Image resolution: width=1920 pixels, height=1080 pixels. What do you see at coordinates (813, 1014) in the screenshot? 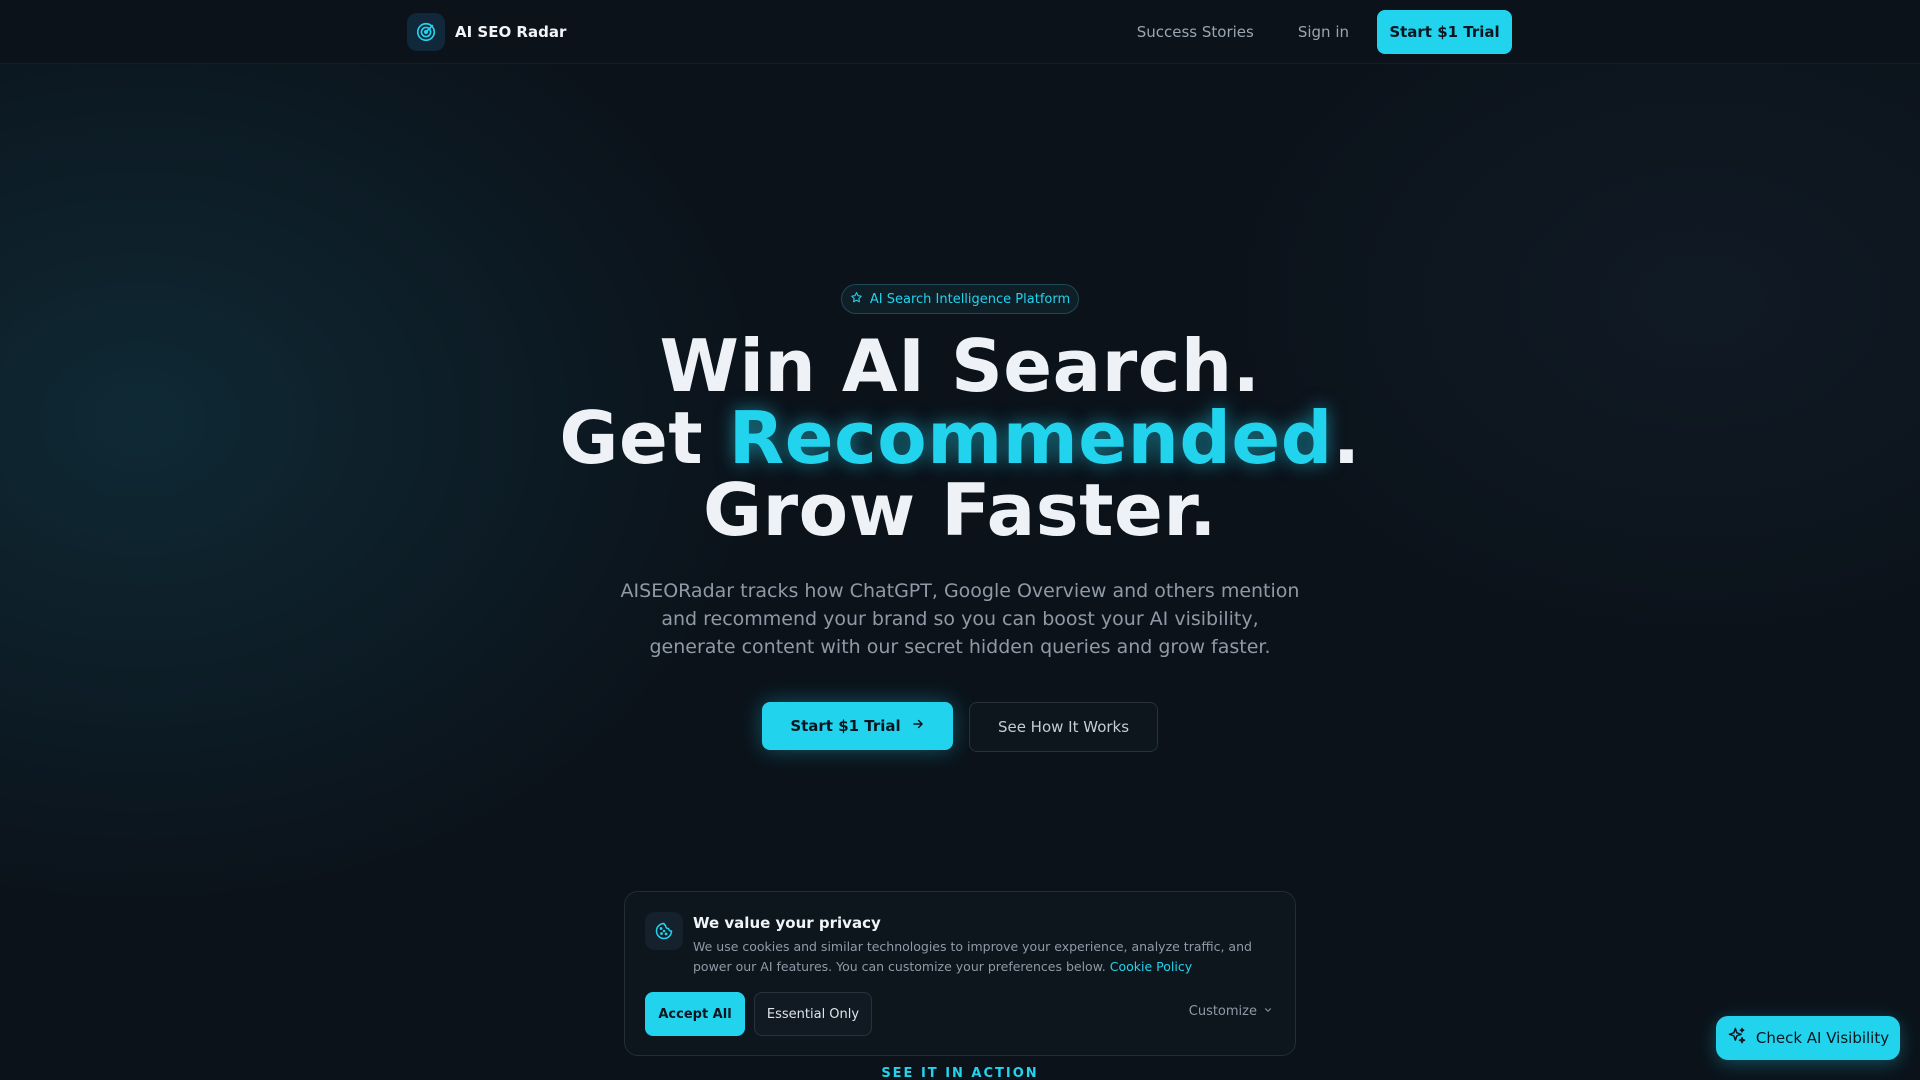
I see `essential-only-button: Essential Only` at bounding box center [813, 1014].